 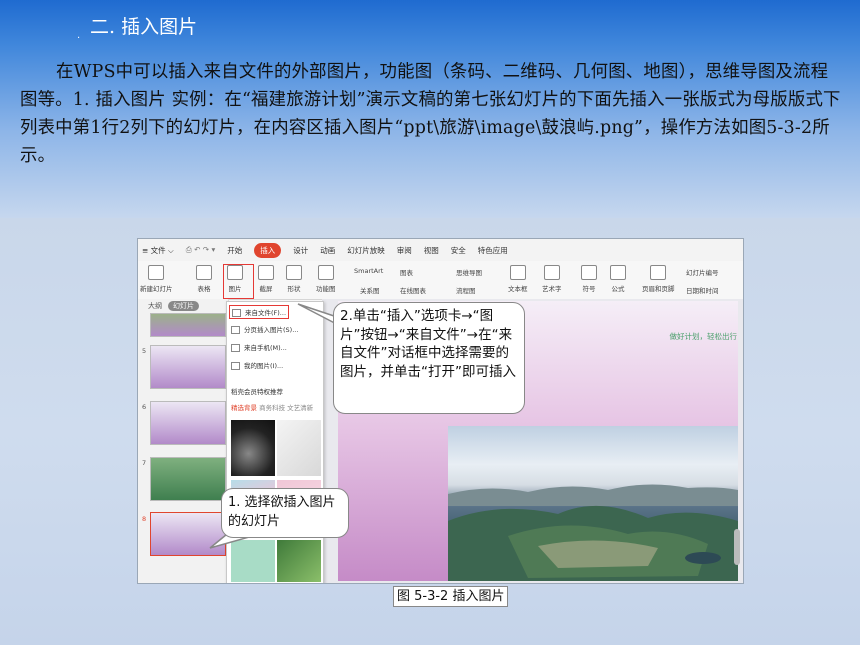 I want to click on figure-caption: 图 5-3-2 插入图片, so click(x=451, y=596).